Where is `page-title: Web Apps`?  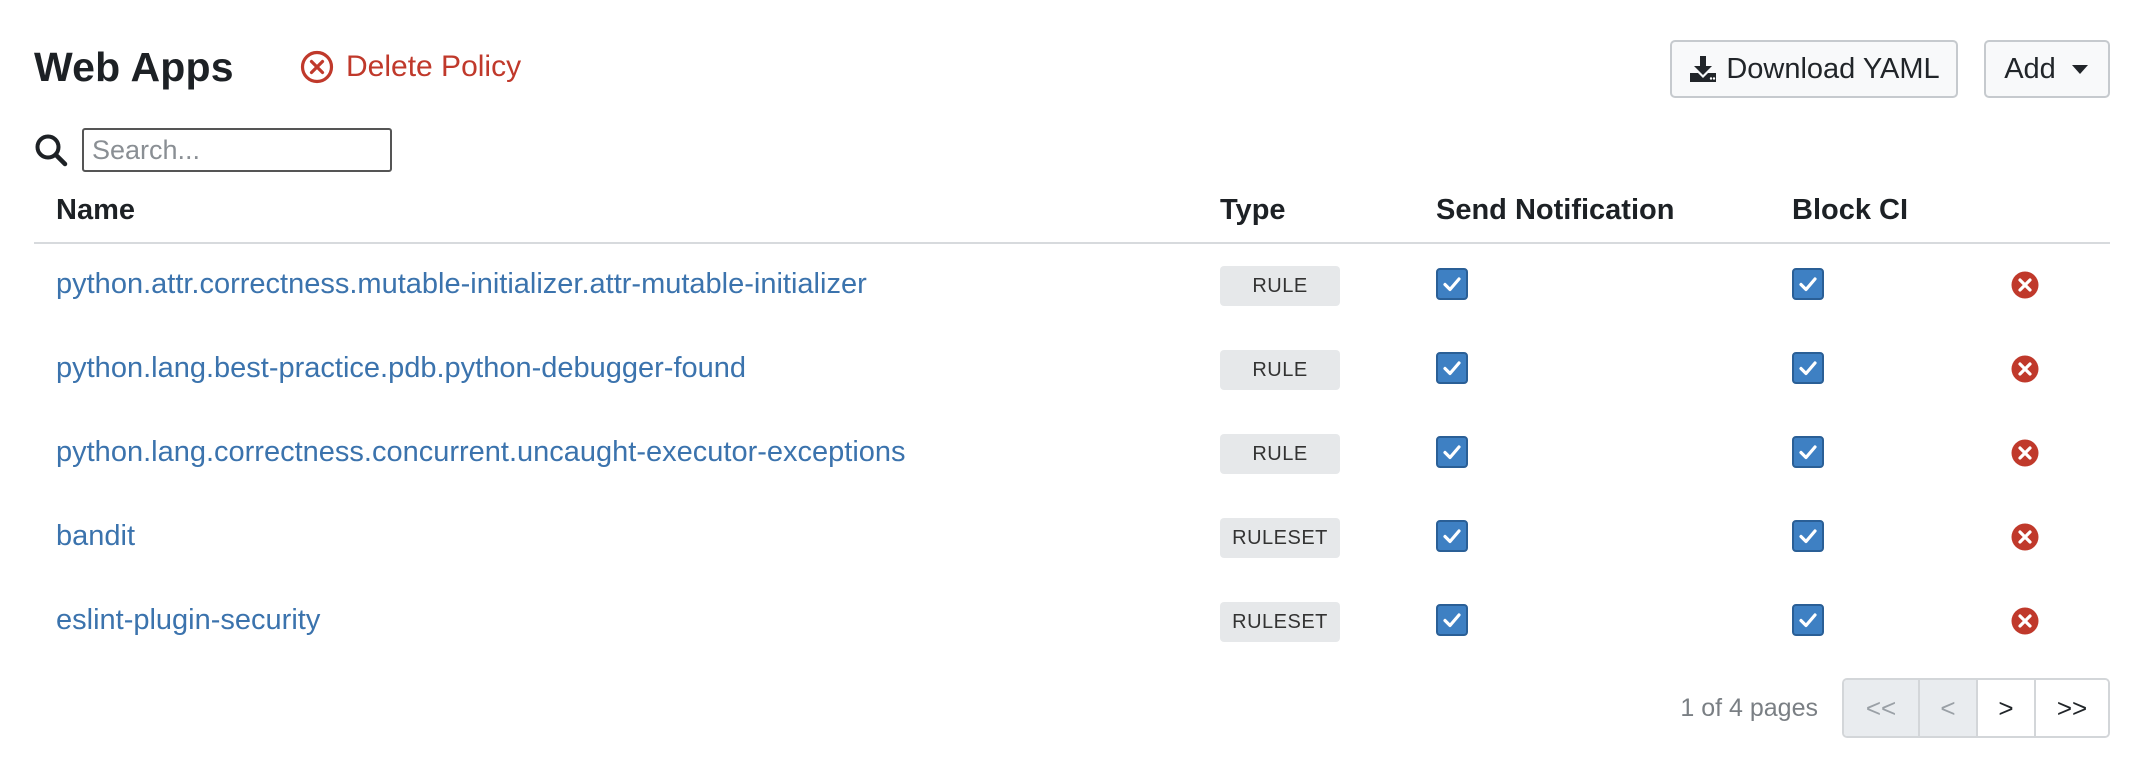
page-title: Web Apps is located at coordinates (134, 67).